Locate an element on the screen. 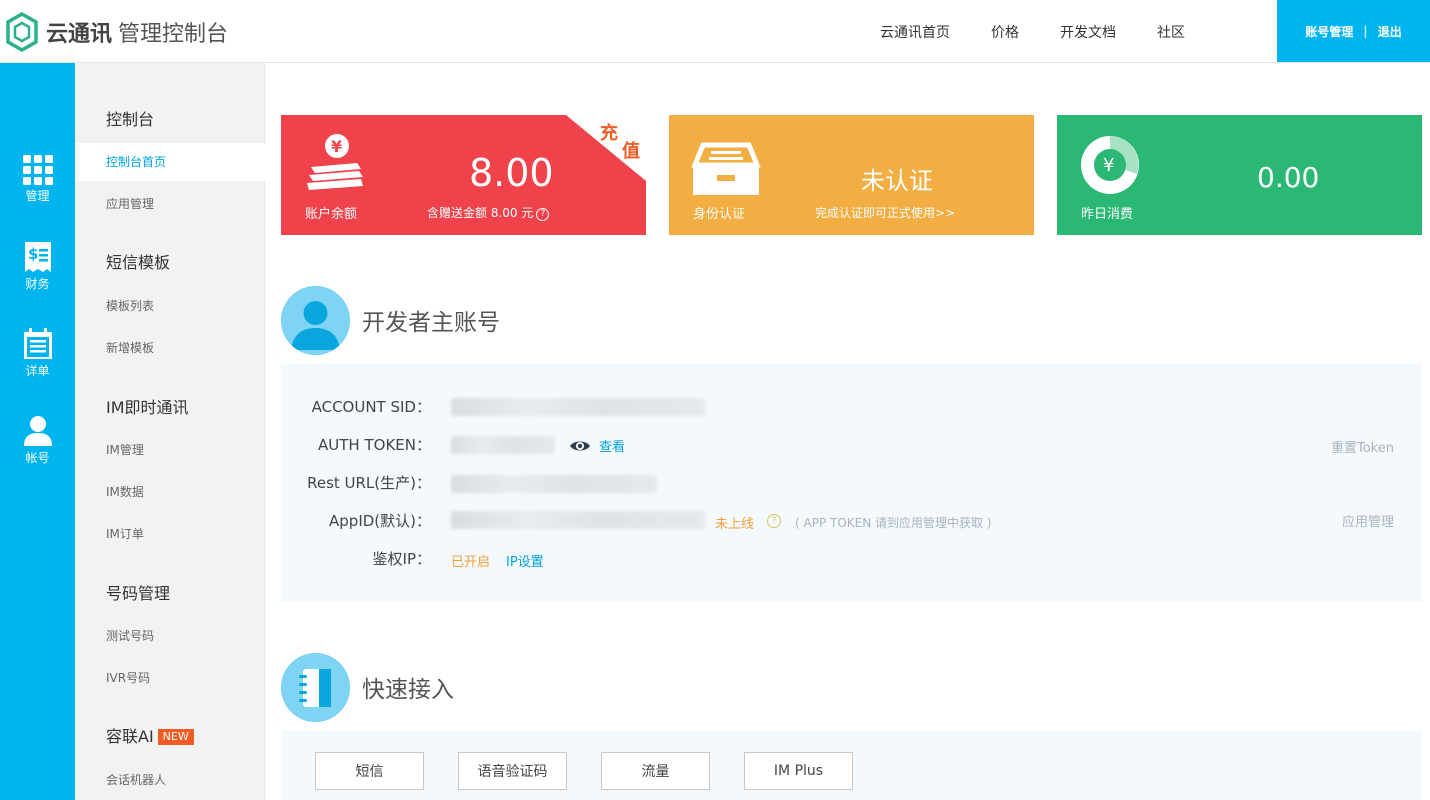 Image resolution: width=1430 pixels, height=800 pixels. sidebar-group-numbers: 号码管理 is located at coordinates (138, 593).